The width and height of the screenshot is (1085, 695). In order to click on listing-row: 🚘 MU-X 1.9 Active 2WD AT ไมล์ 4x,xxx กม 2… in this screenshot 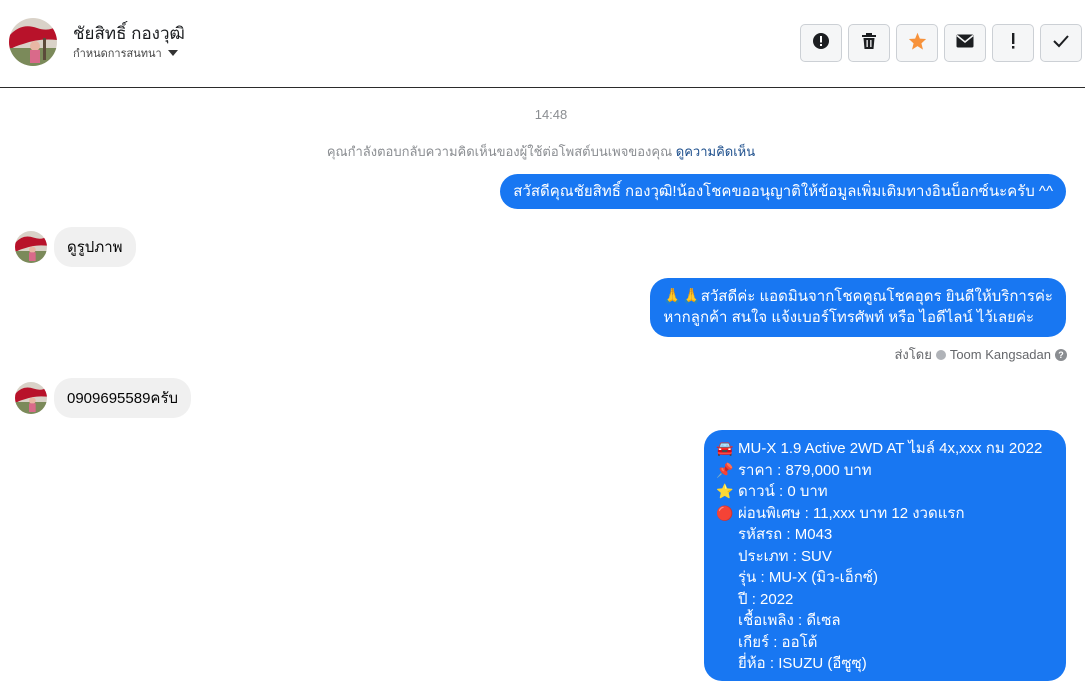, I will do `click(885, 449)`.